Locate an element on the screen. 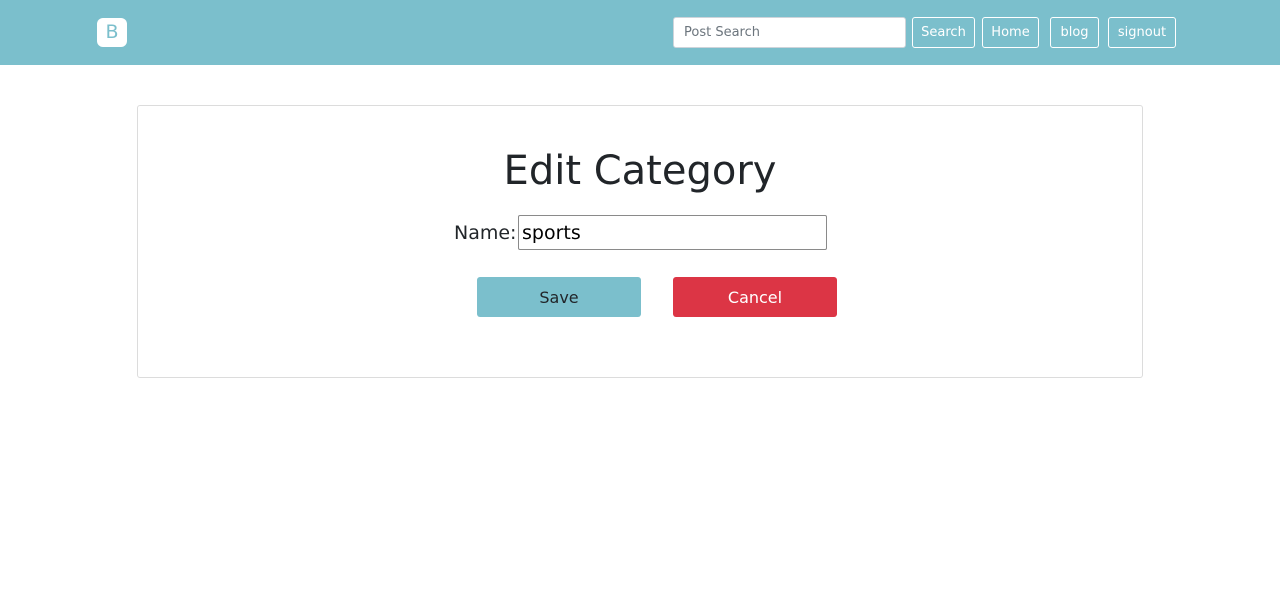 This screenshot has width=1280, height=604. name-label: Name: is located at coordinates (485, 233).